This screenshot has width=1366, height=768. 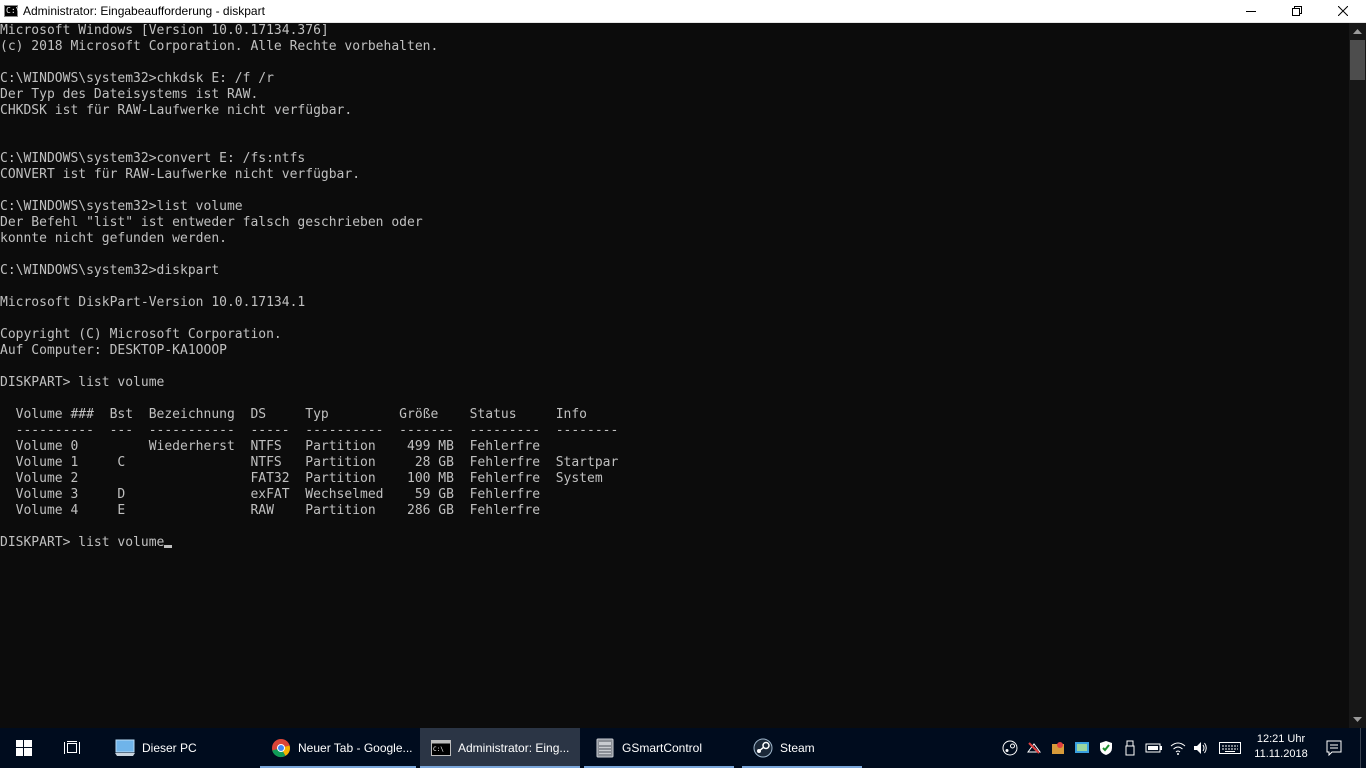 I want to click on scroll-up-button, so click(x=1357, y=31).